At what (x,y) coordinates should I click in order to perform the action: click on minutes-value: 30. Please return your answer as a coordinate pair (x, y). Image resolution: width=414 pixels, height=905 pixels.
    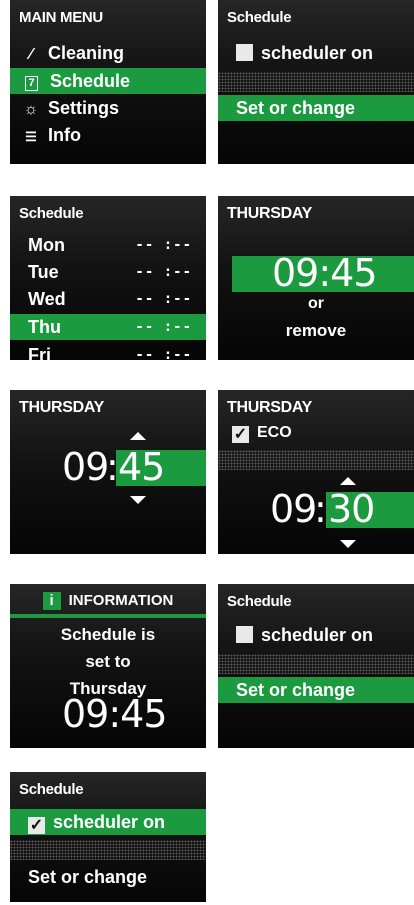
    Looking at the image, I should click on (351, 509).